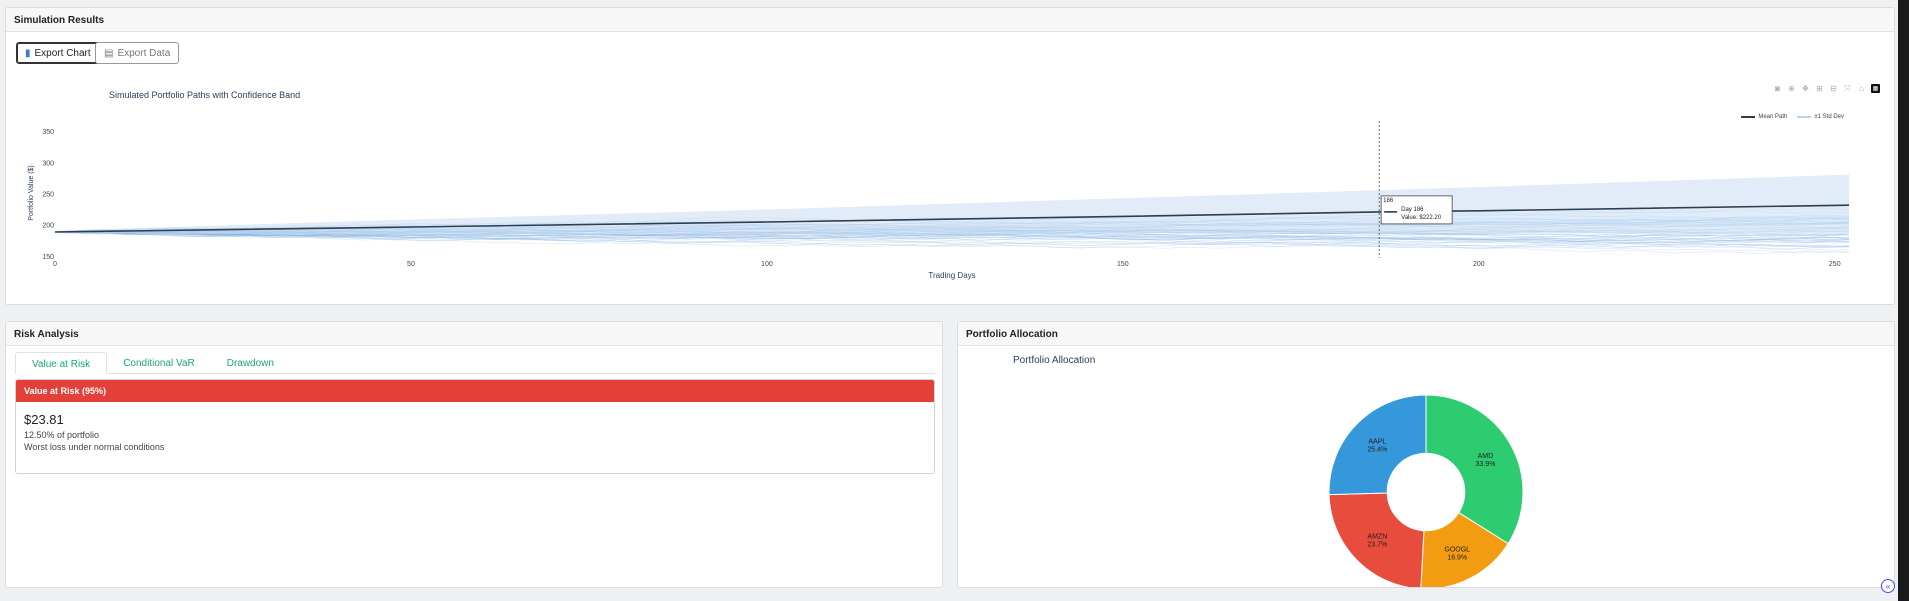  Describe the element at coordinates (1377, 450) in the screenshot. I see `slice-percent: 25.4%` at that location.